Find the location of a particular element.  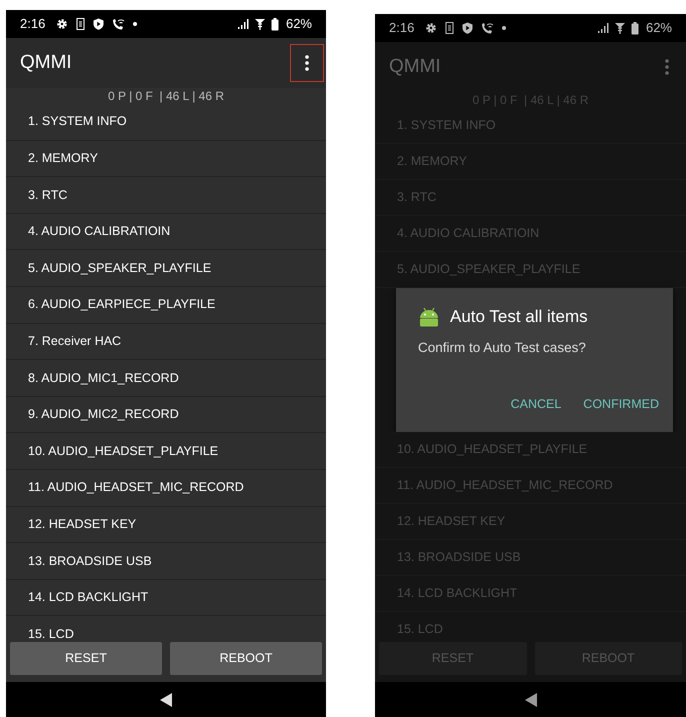

action-button: REBOOT is located at coordinates (246, 658).